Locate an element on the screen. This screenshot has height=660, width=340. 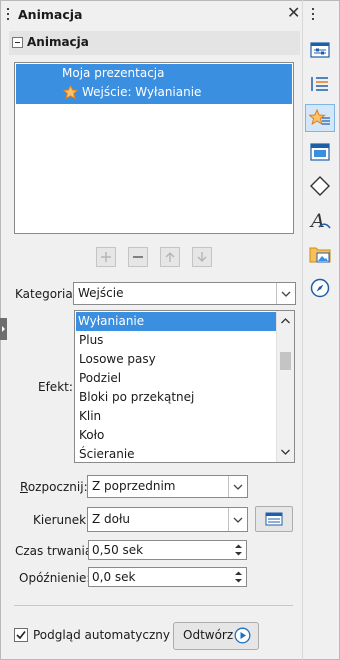
fontwork-icon: A is located at coordinates (320, 220).